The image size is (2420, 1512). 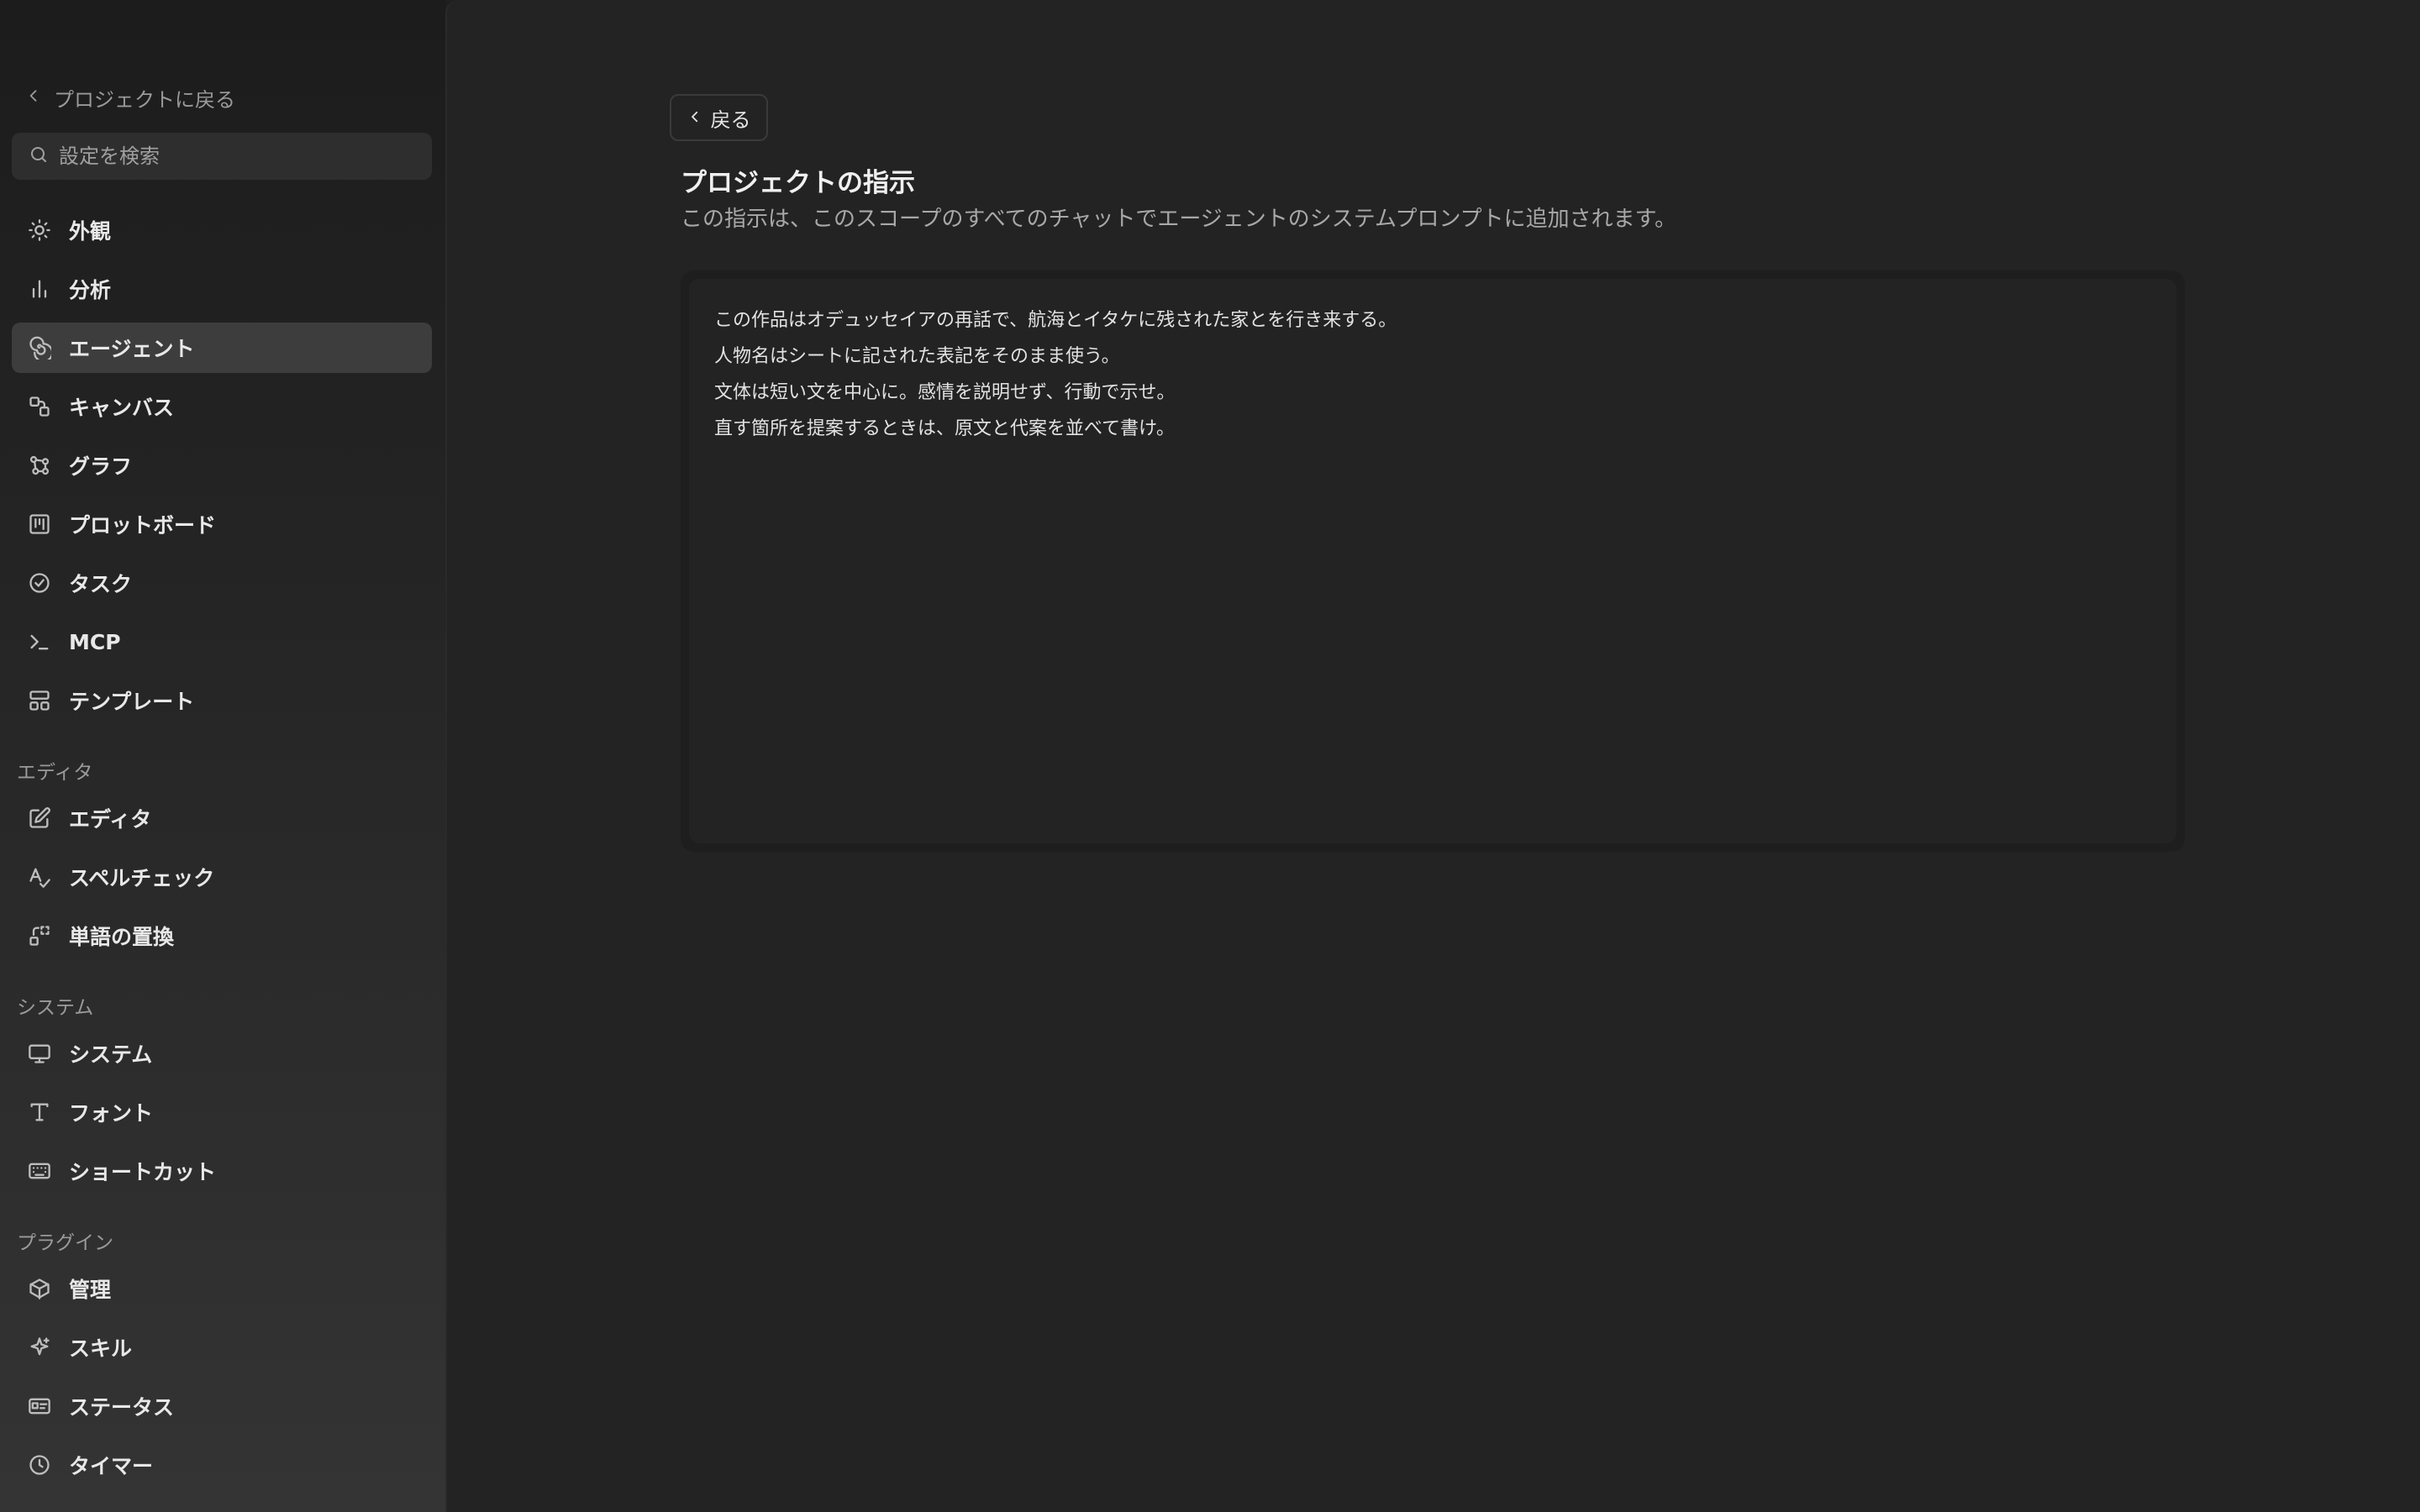 I want to click on sidebar-item-label: タイマー, so click(x=112, y=1466).